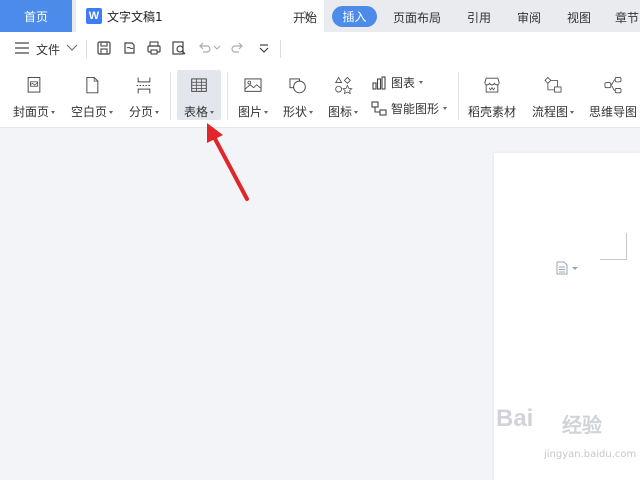  What do you see at coordinates (515, 418) in the screenshot?
I see `watermark-brand: Bai` at bounding box center [515, 418].